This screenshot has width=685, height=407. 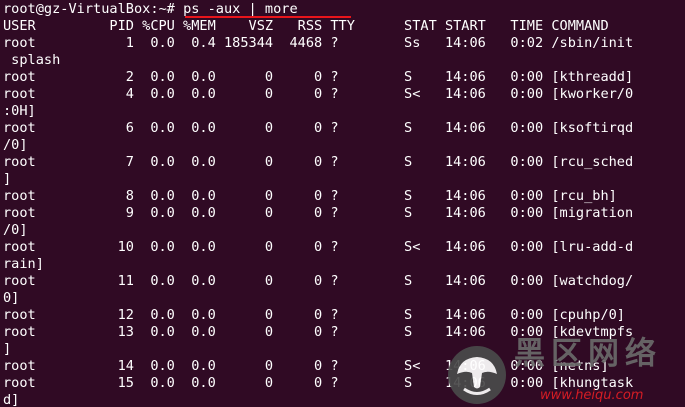 What do you see at coordinates (592, 395) in the screenshot?
I see `watermark-site: www.heiqu.com` at bounding box center [592, 395].